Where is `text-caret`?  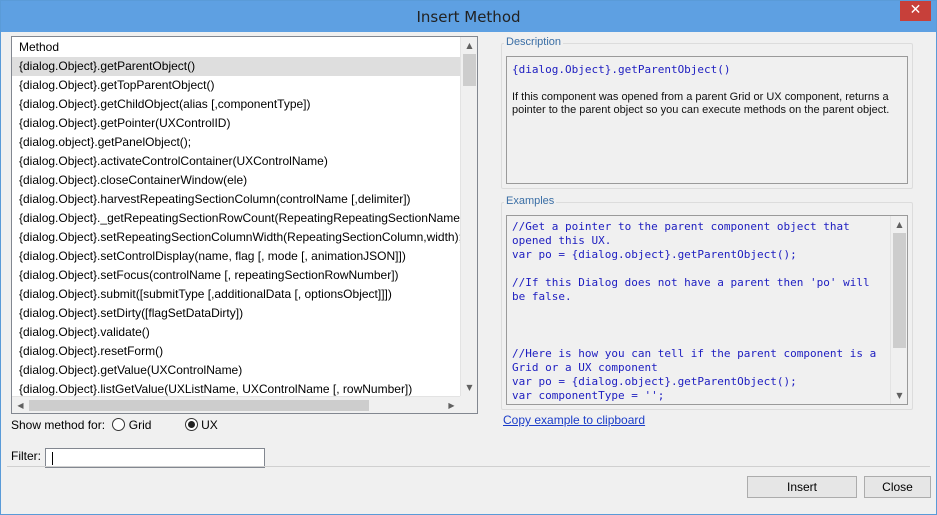 text-caret is located at coordinates (52, 458).